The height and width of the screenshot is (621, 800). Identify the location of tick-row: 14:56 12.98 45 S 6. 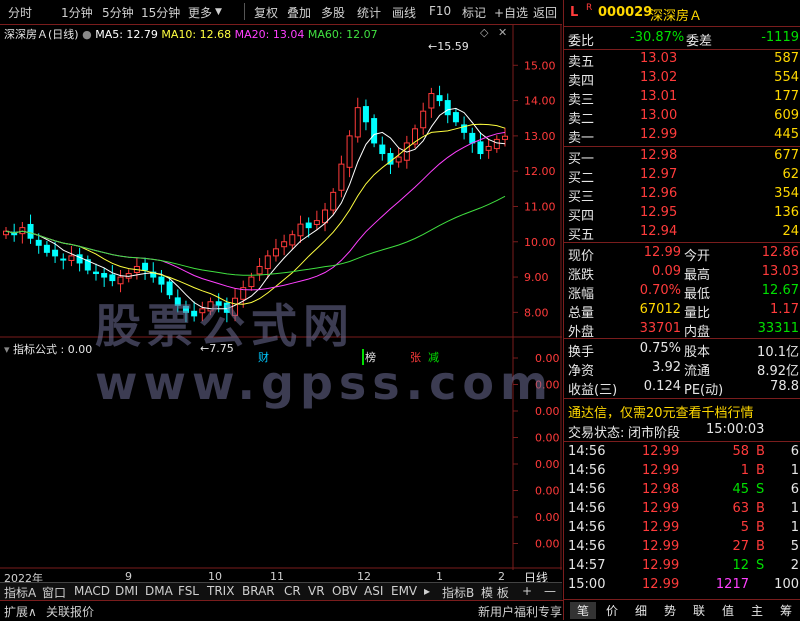
(682, 490).